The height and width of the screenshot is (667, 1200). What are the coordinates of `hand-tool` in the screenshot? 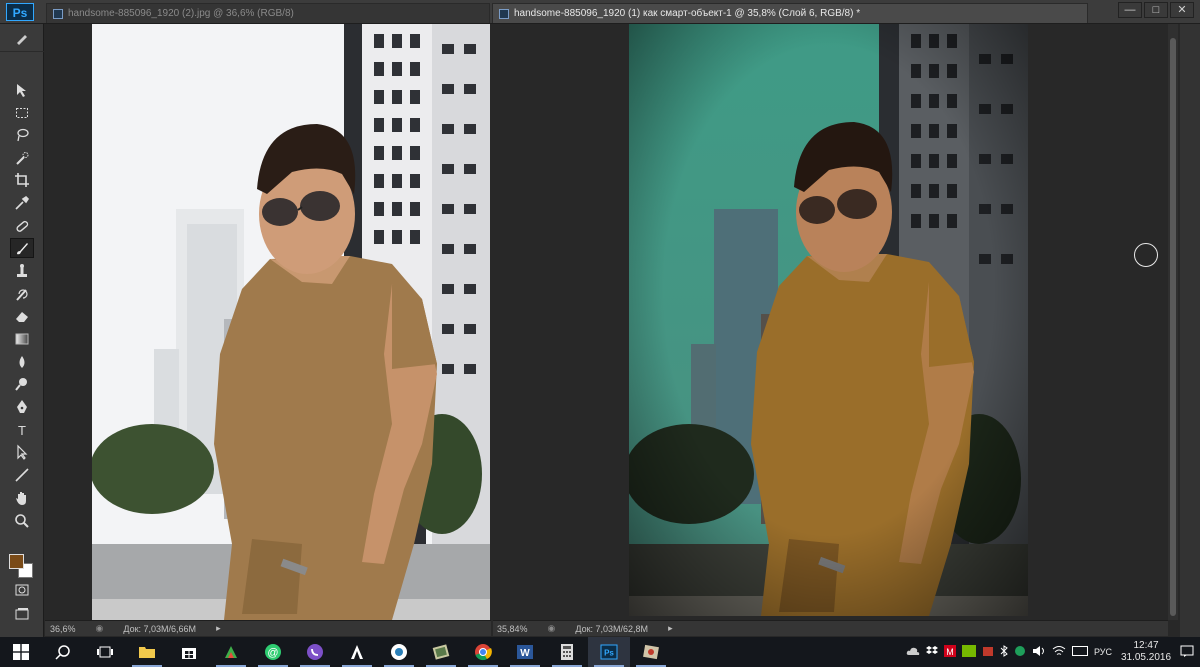 It's located at (22, 498).